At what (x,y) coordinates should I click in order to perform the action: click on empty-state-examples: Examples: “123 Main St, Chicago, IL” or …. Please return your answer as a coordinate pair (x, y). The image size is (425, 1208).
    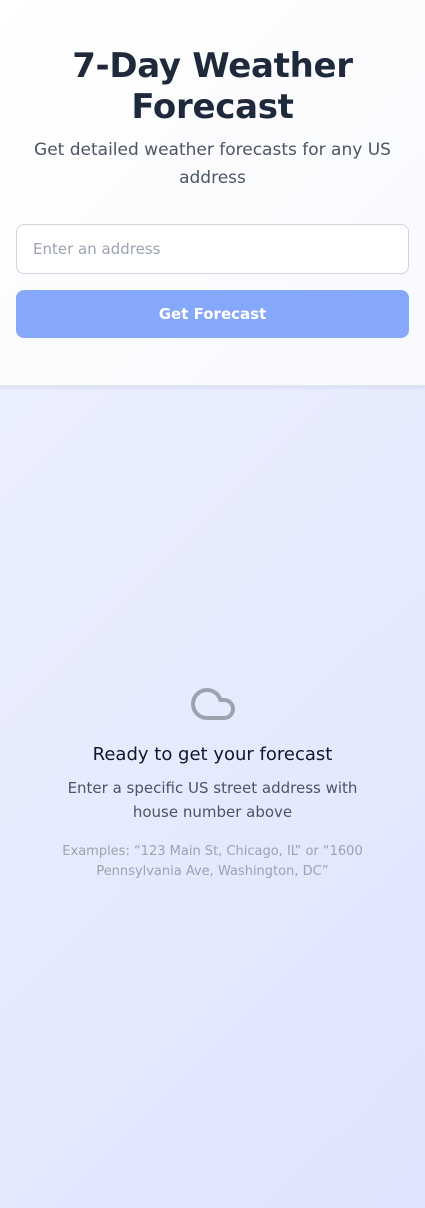
    Looking at the image, I should click on (212, 861).